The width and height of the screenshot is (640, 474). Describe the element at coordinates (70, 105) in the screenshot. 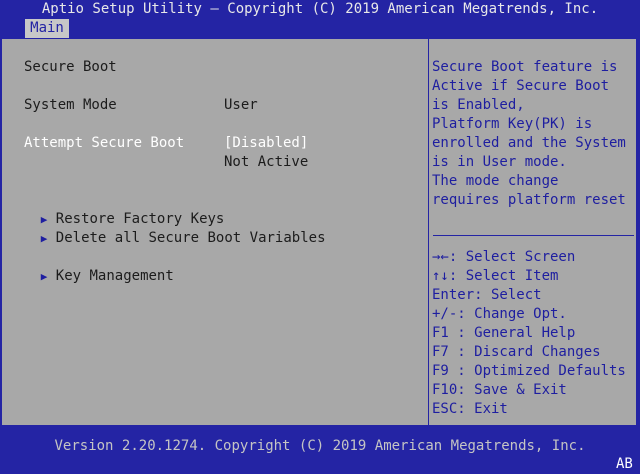

I see `system-mode-label: System Mode` at that location.